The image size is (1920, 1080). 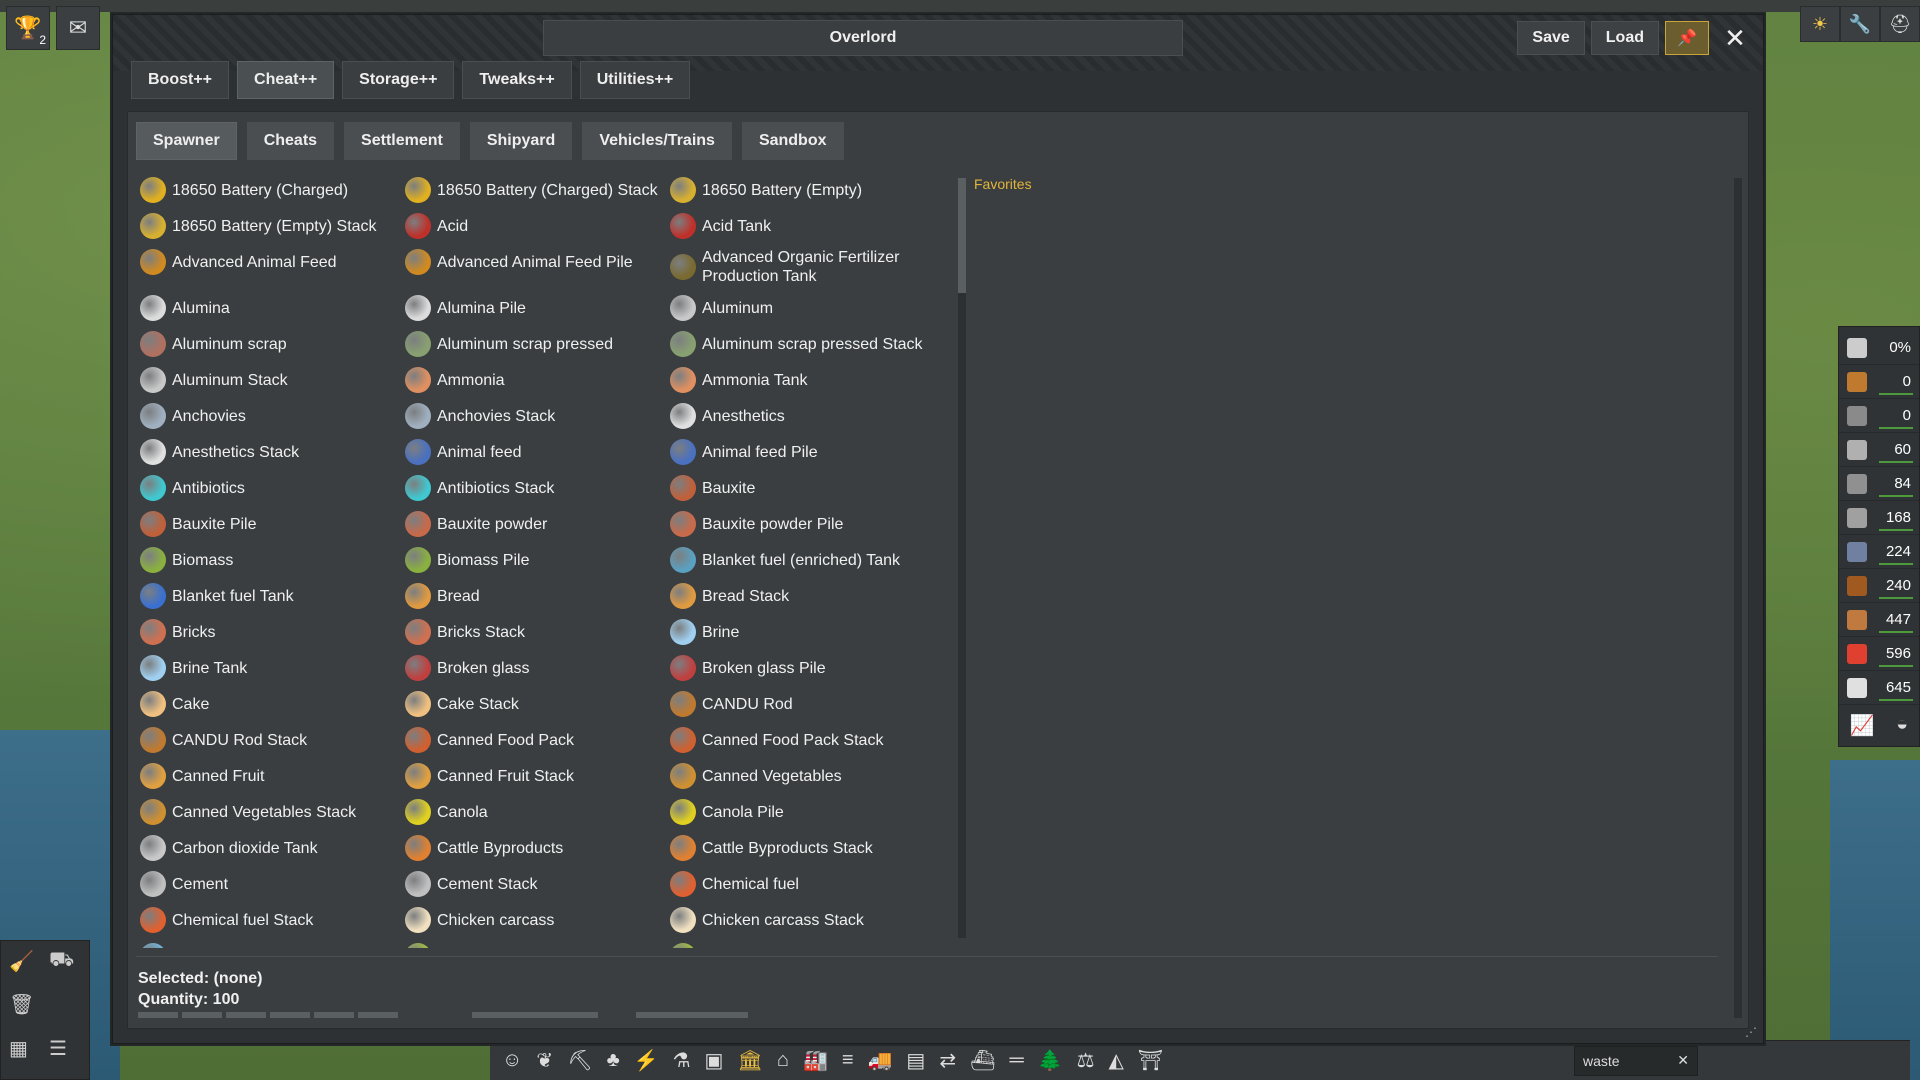 What do you see at coordinates (533, 416) in the screenshot?
I see `spawn-item: Anchovies Stack` at bounding box center [533, 416].